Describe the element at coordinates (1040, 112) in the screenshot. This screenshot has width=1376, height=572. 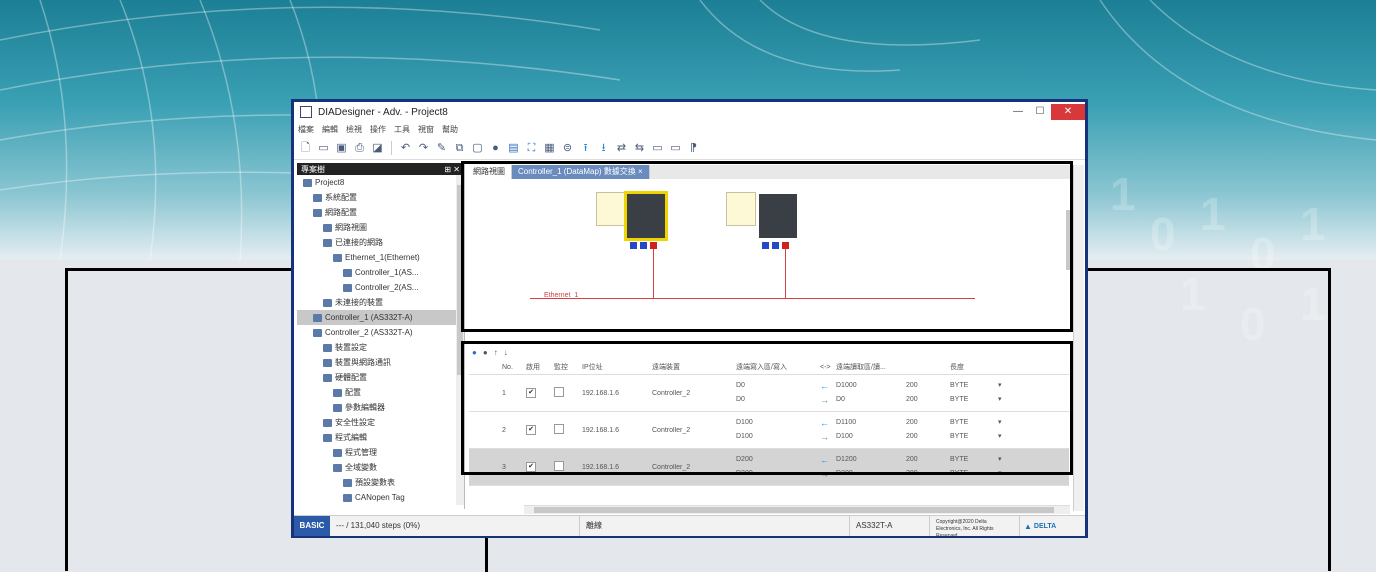
I see `maximize-button: ☐` at that location.